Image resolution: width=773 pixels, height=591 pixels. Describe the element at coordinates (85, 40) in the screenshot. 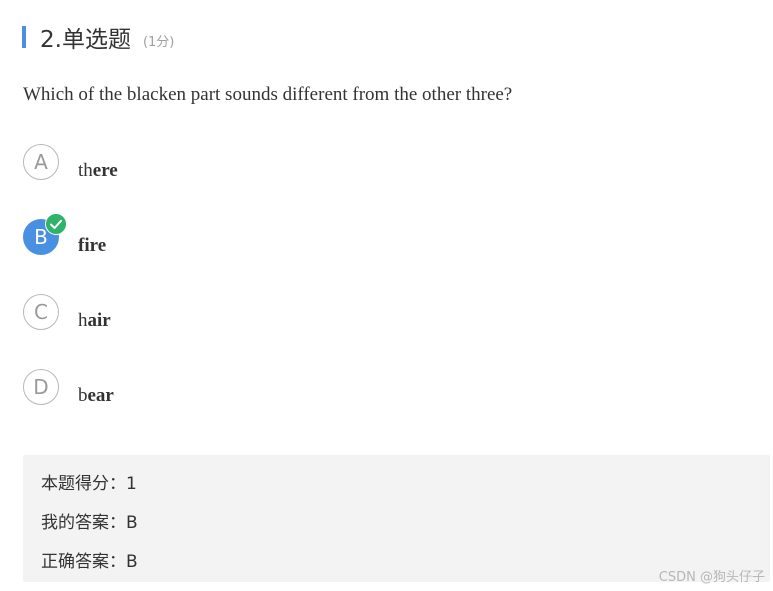

I see `question-title: 2.单选题` at that location.